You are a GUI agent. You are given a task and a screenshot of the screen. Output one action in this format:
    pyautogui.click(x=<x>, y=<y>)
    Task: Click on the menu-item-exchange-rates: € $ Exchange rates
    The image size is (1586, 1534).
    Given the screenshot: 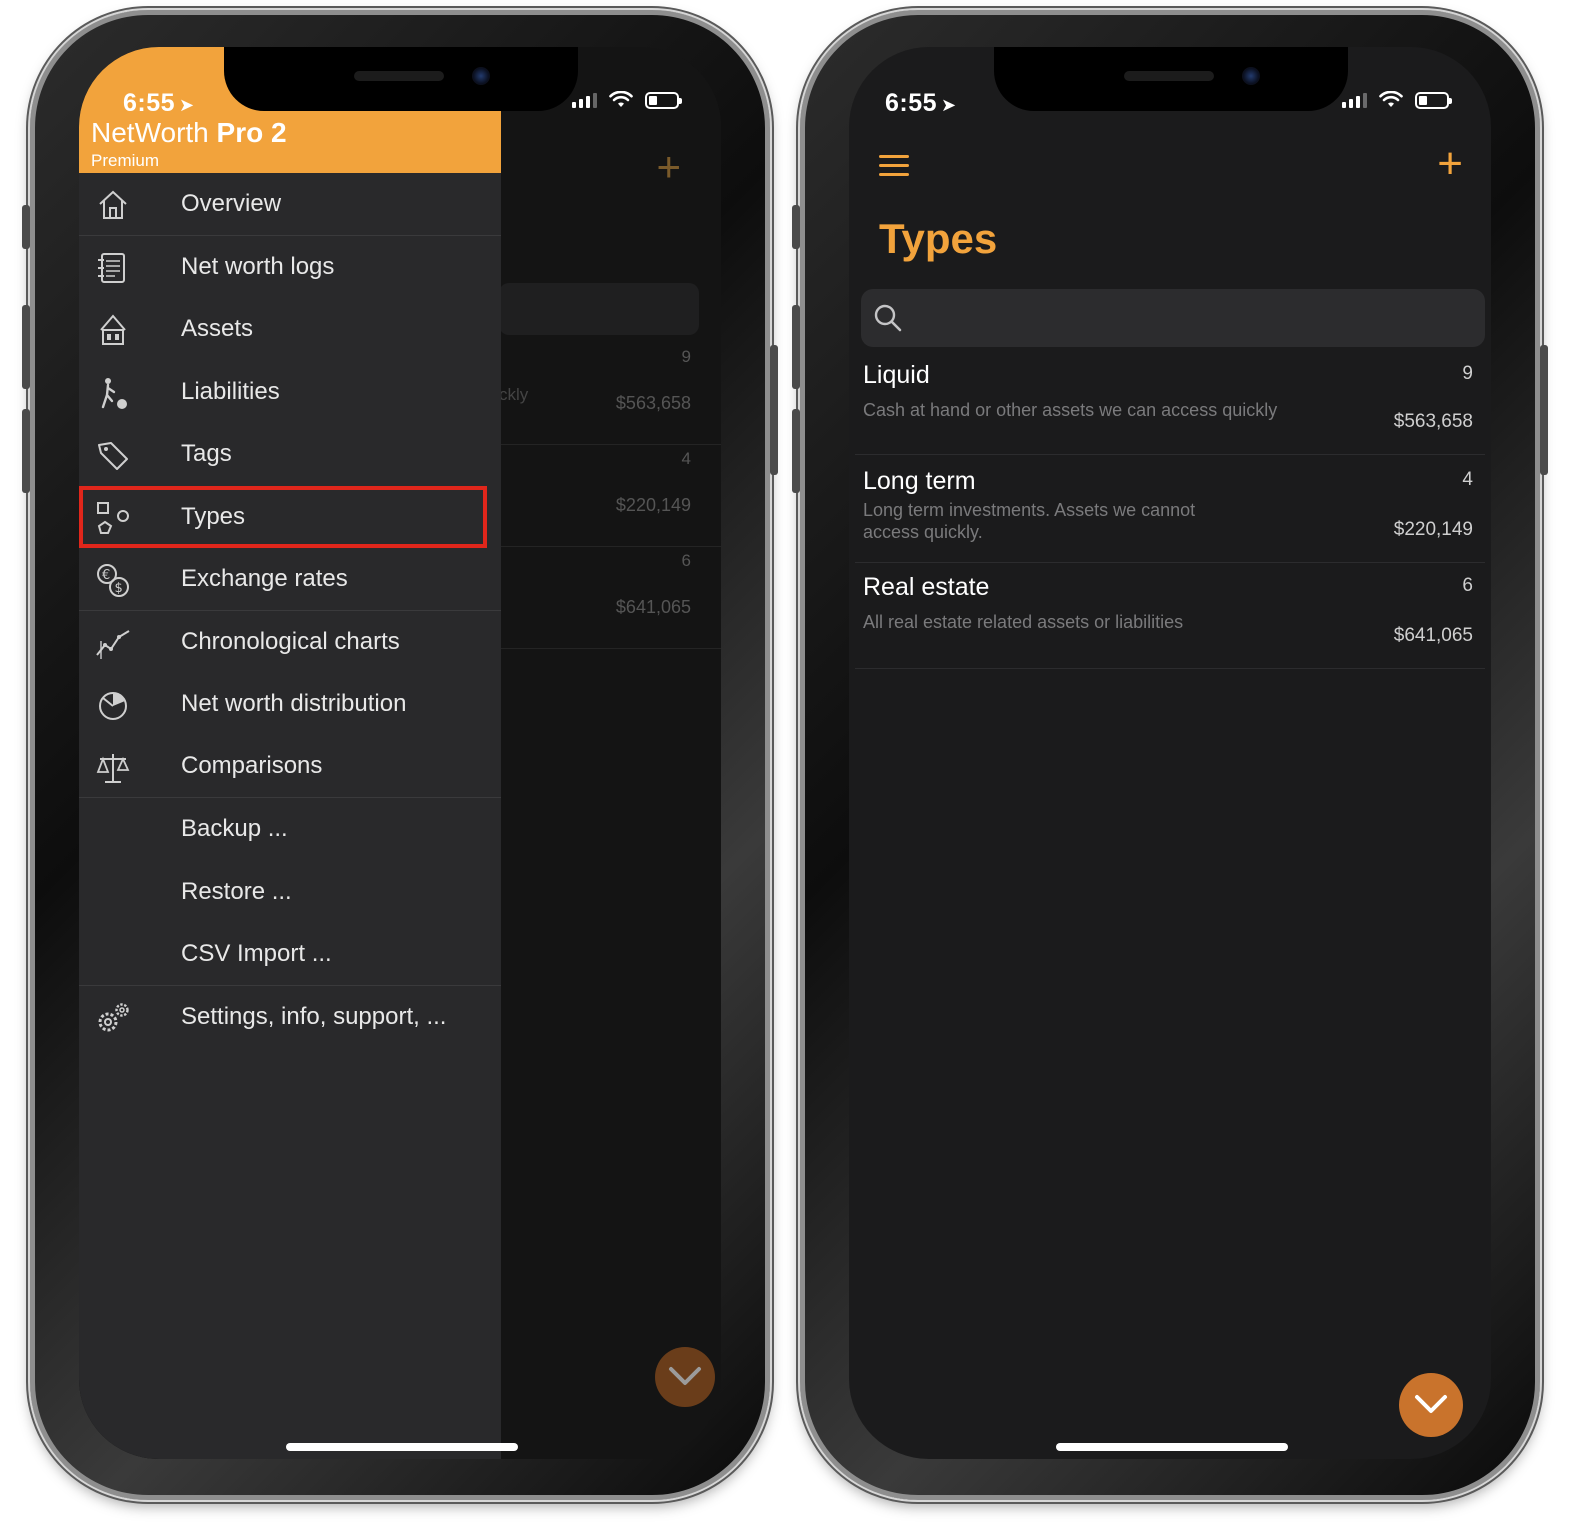 What is the action you would take?
    pyautogui.click(x=290, y=579)
    